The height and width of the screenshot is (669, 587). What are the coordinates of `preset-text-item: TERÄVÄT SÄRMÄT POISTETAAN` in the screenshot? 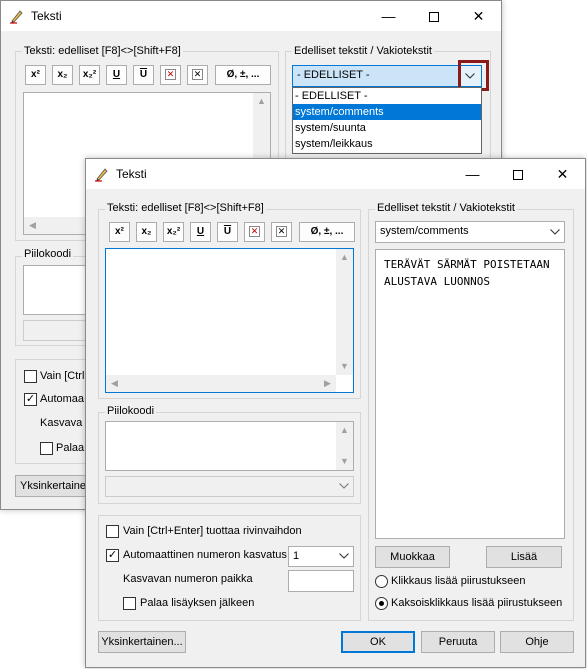 It's located at (474, 264).